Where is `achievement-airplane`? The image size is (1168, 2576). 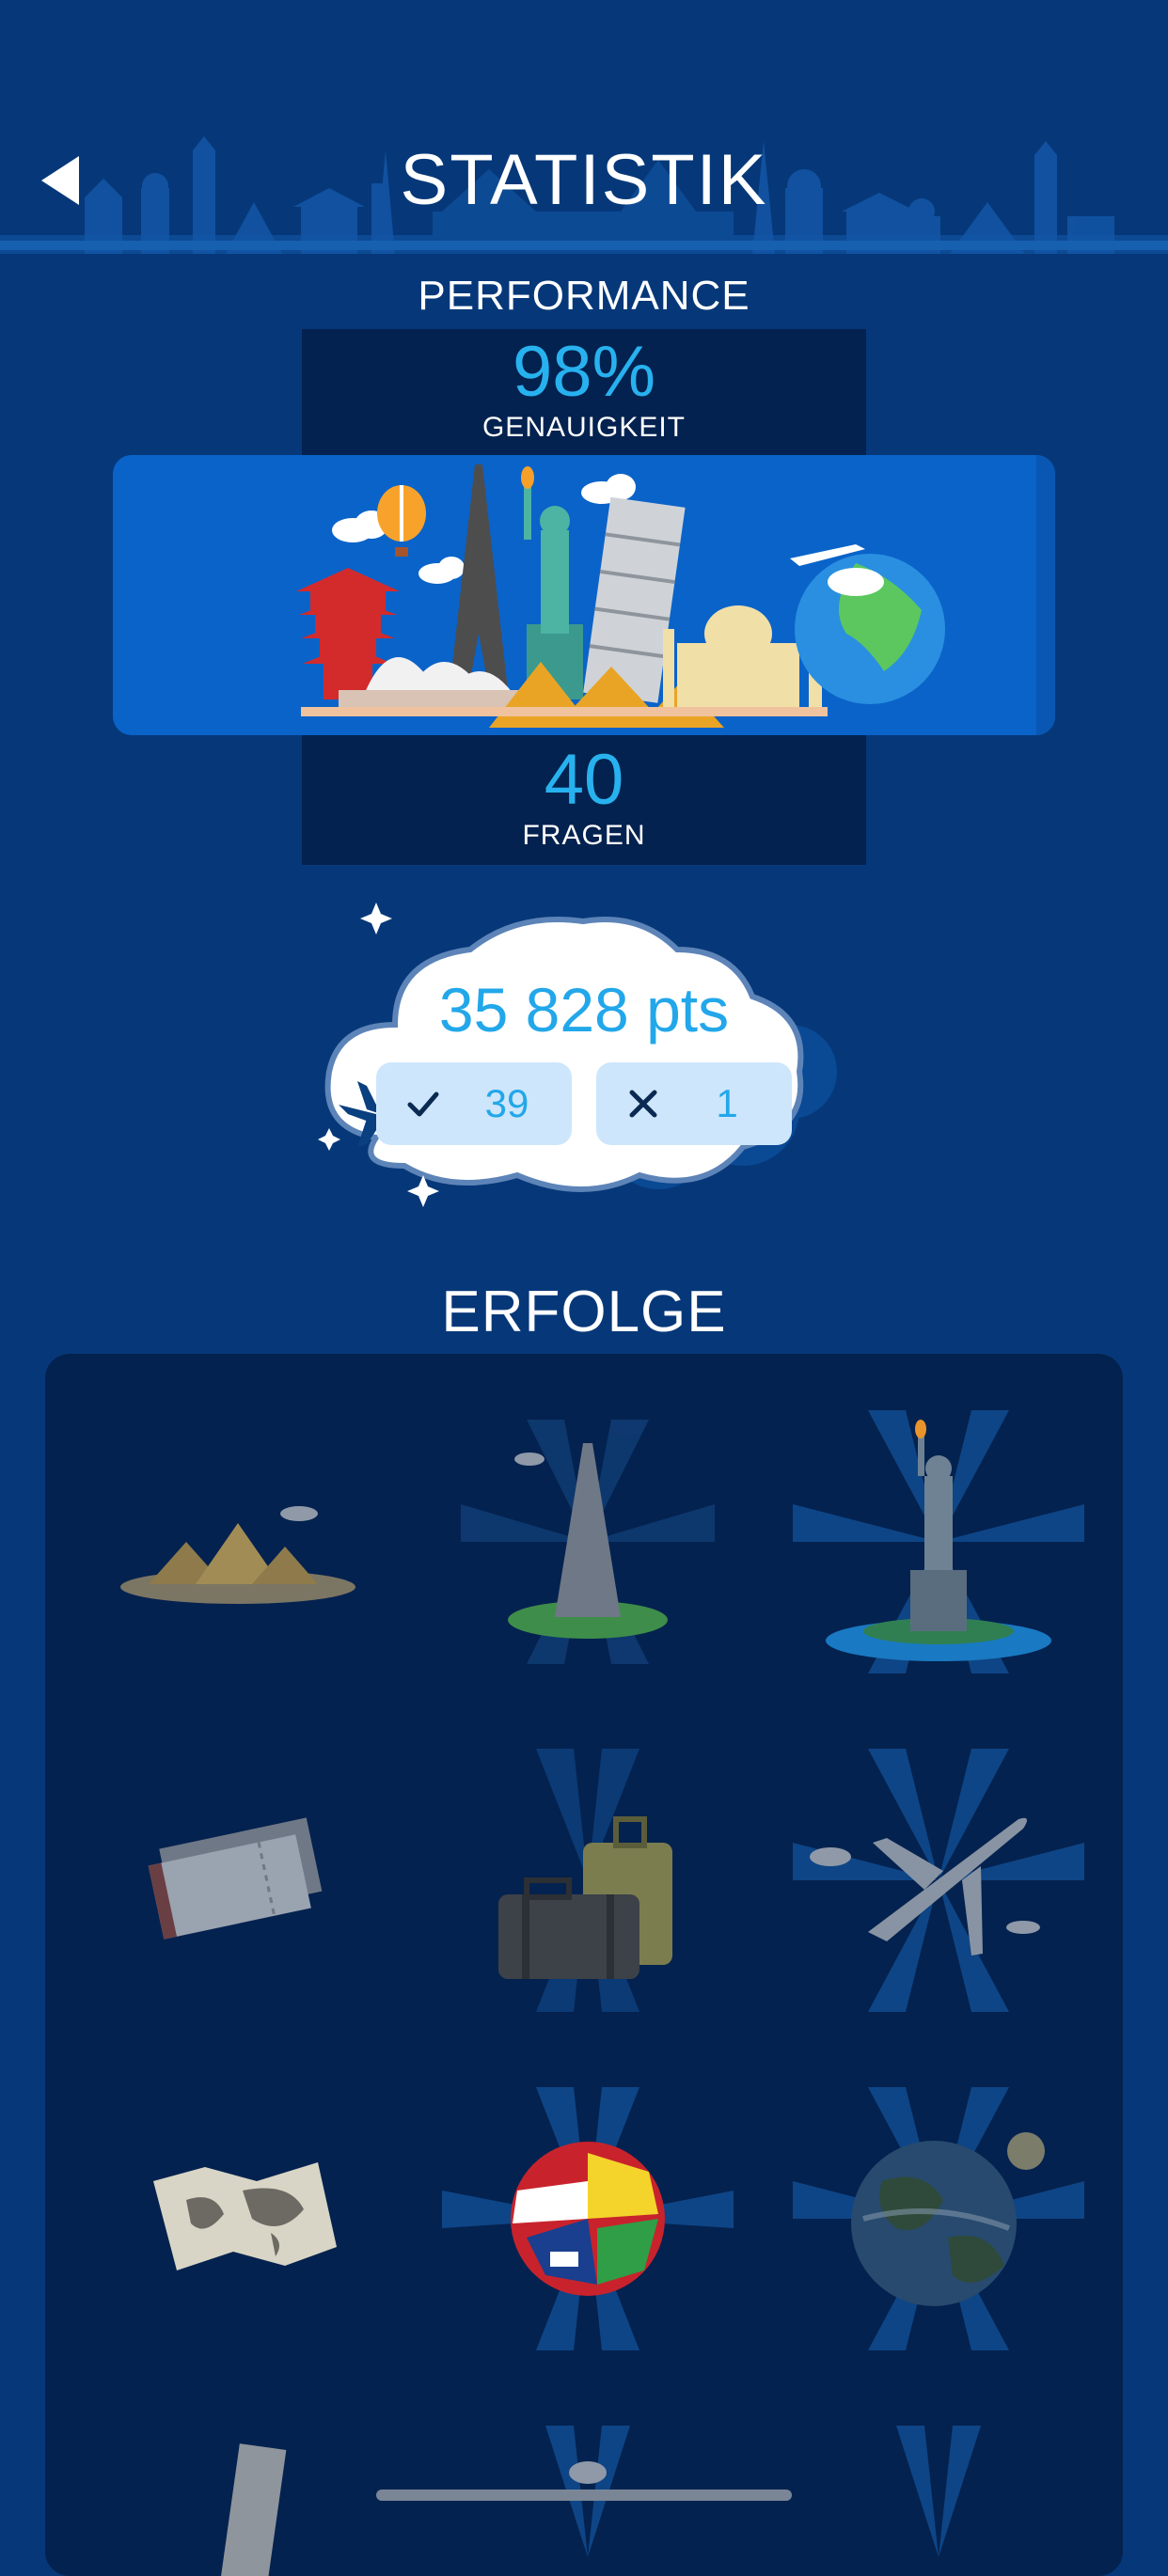 achievement-airplane is located at coordinates (938, 1880).